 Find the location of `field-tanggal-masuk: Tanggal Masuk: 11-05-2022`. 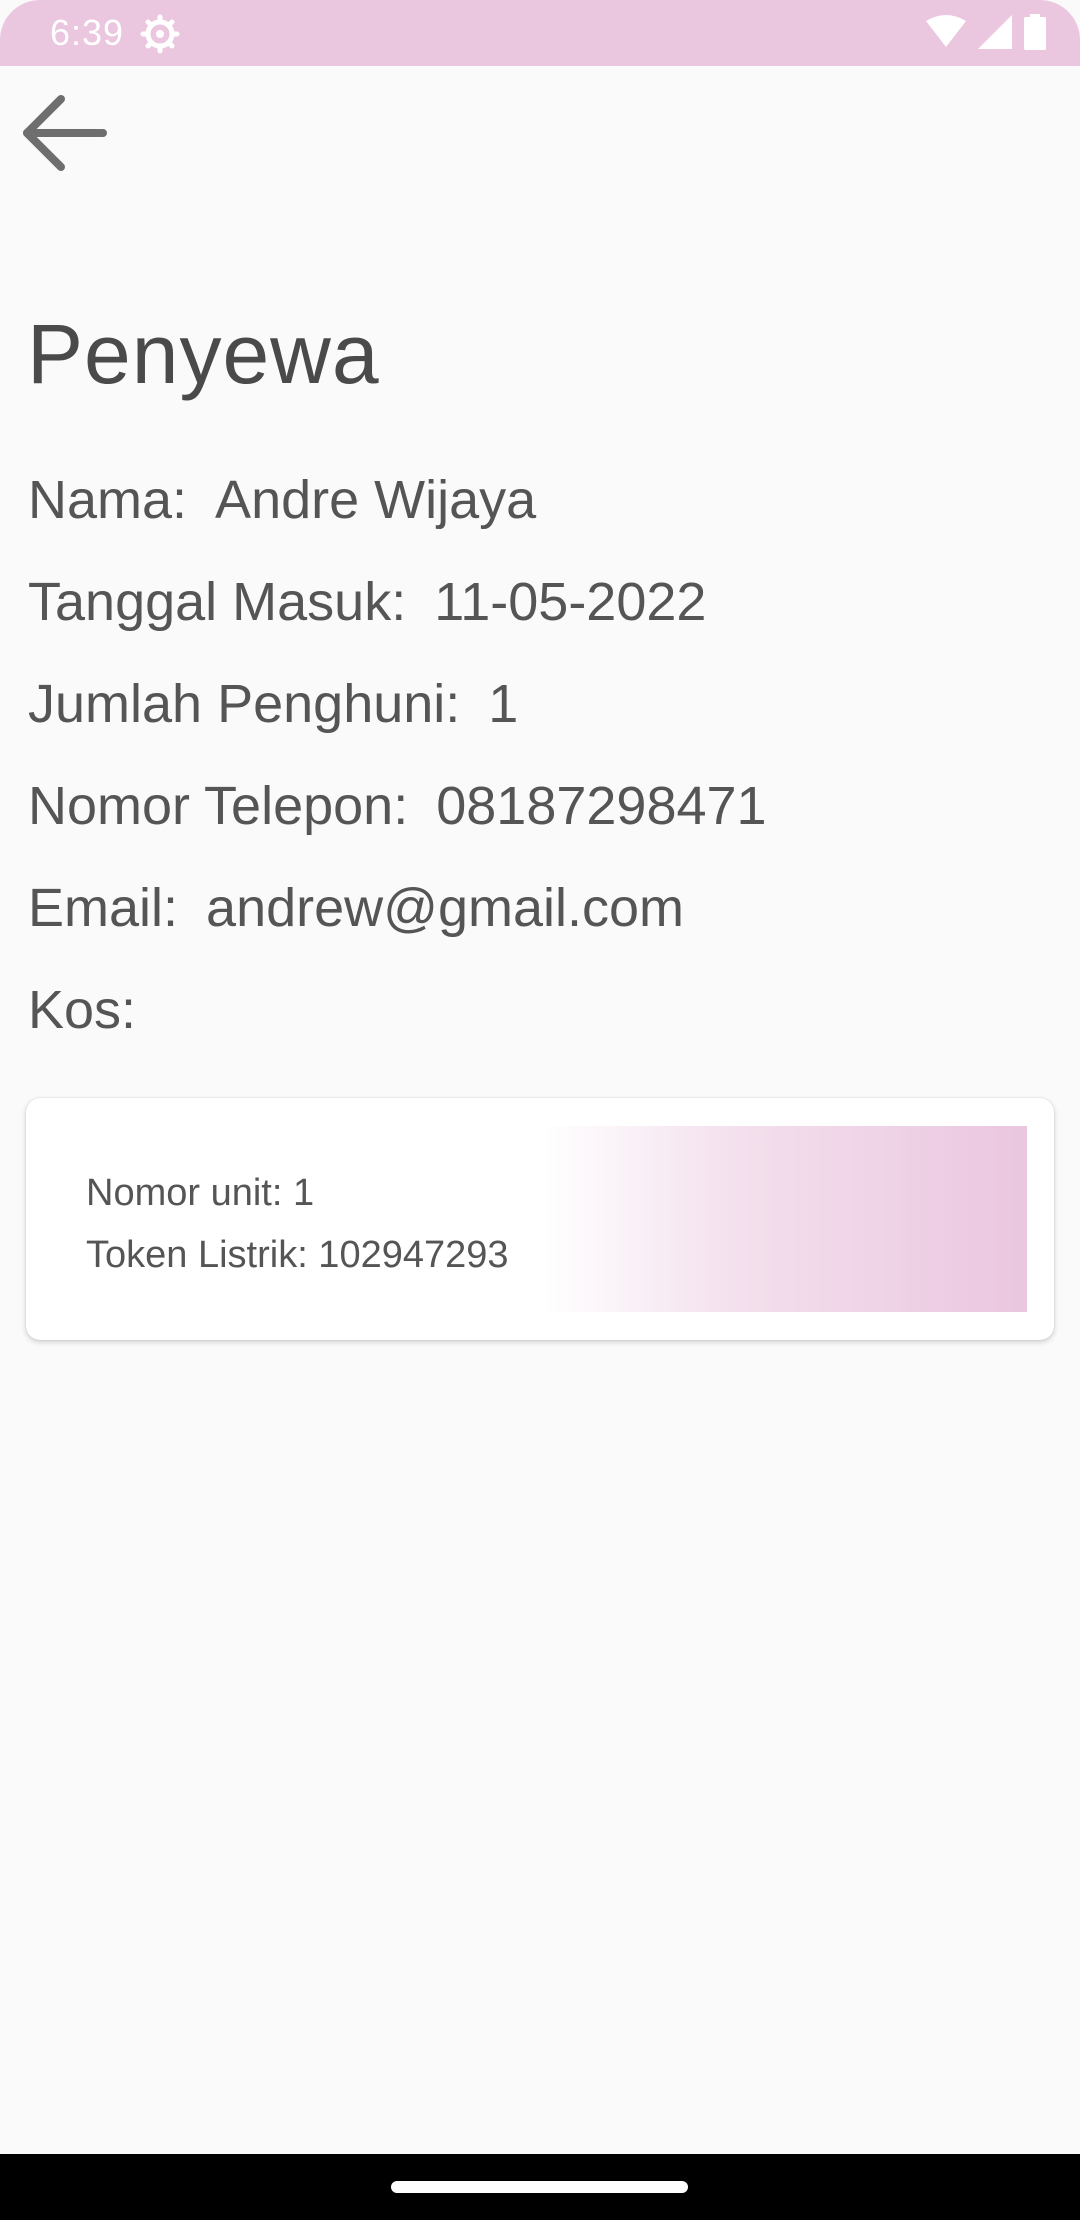

field-tanggal-masuk: Tanggal Masuk: 11-05-2022 is located at coordinates (367, 602).